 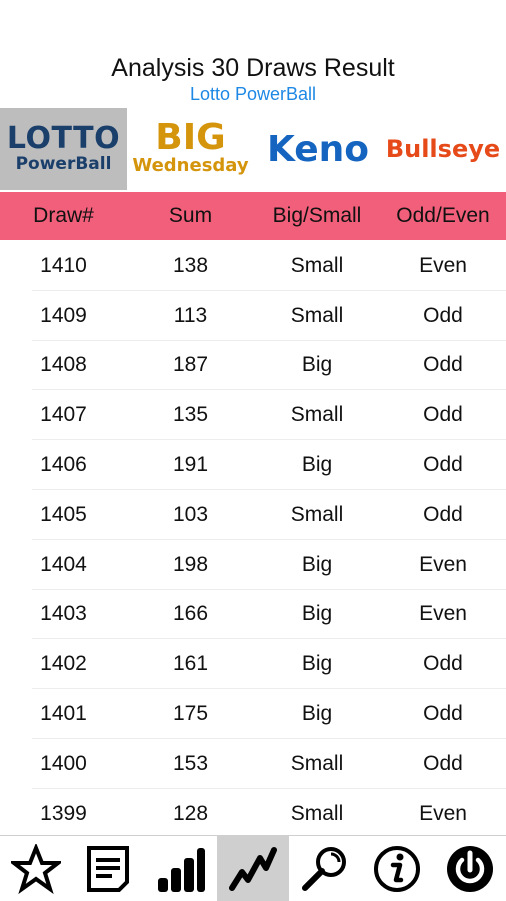 I want to click on cell-sum: 153, so click(x=190, y=763).